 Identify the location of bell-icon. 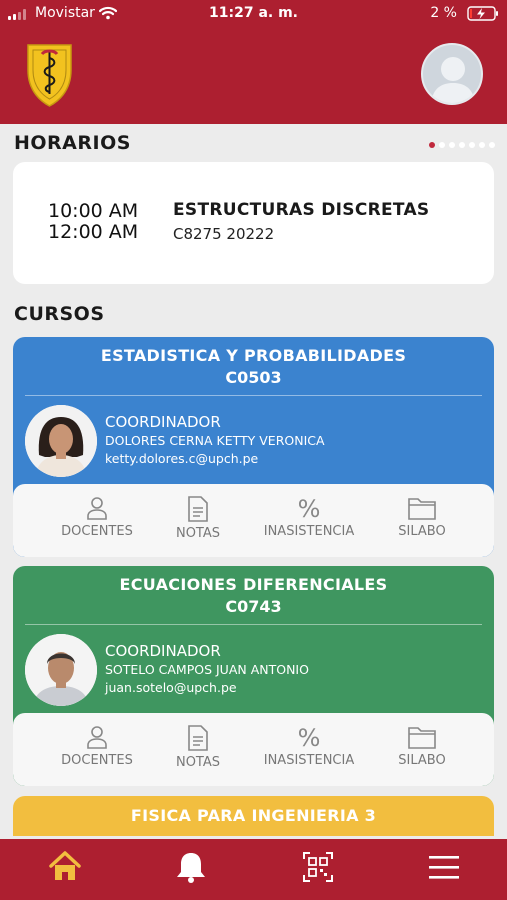
(191, 867).